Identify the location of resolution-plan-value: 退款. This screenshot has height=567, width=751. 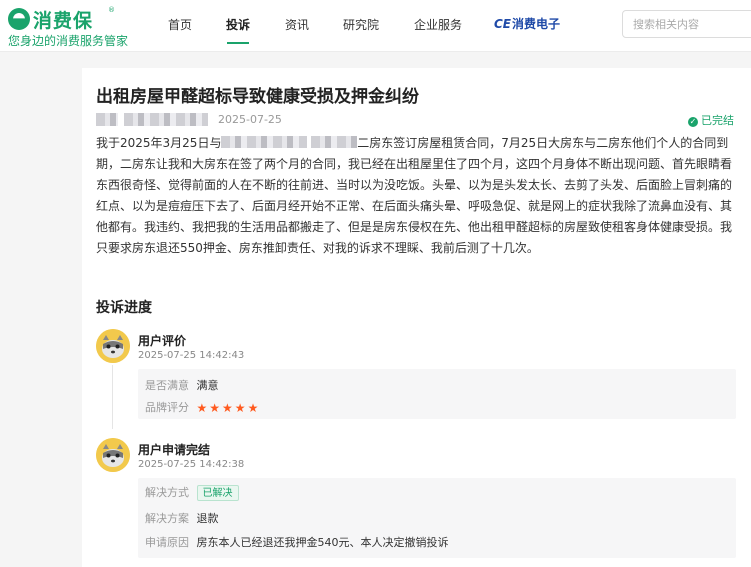
(207, 518).